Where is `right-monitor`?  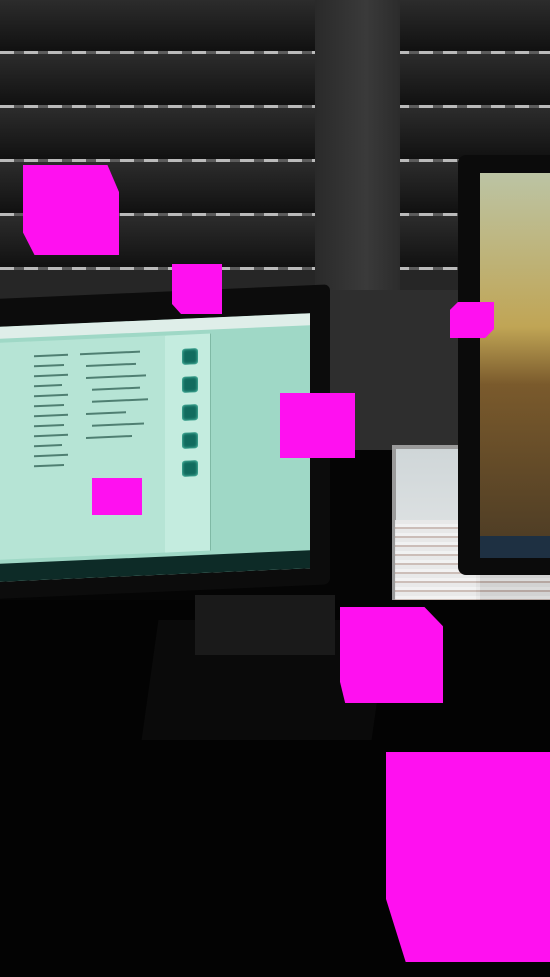 right-monitor is located at coordinates (504, 365).